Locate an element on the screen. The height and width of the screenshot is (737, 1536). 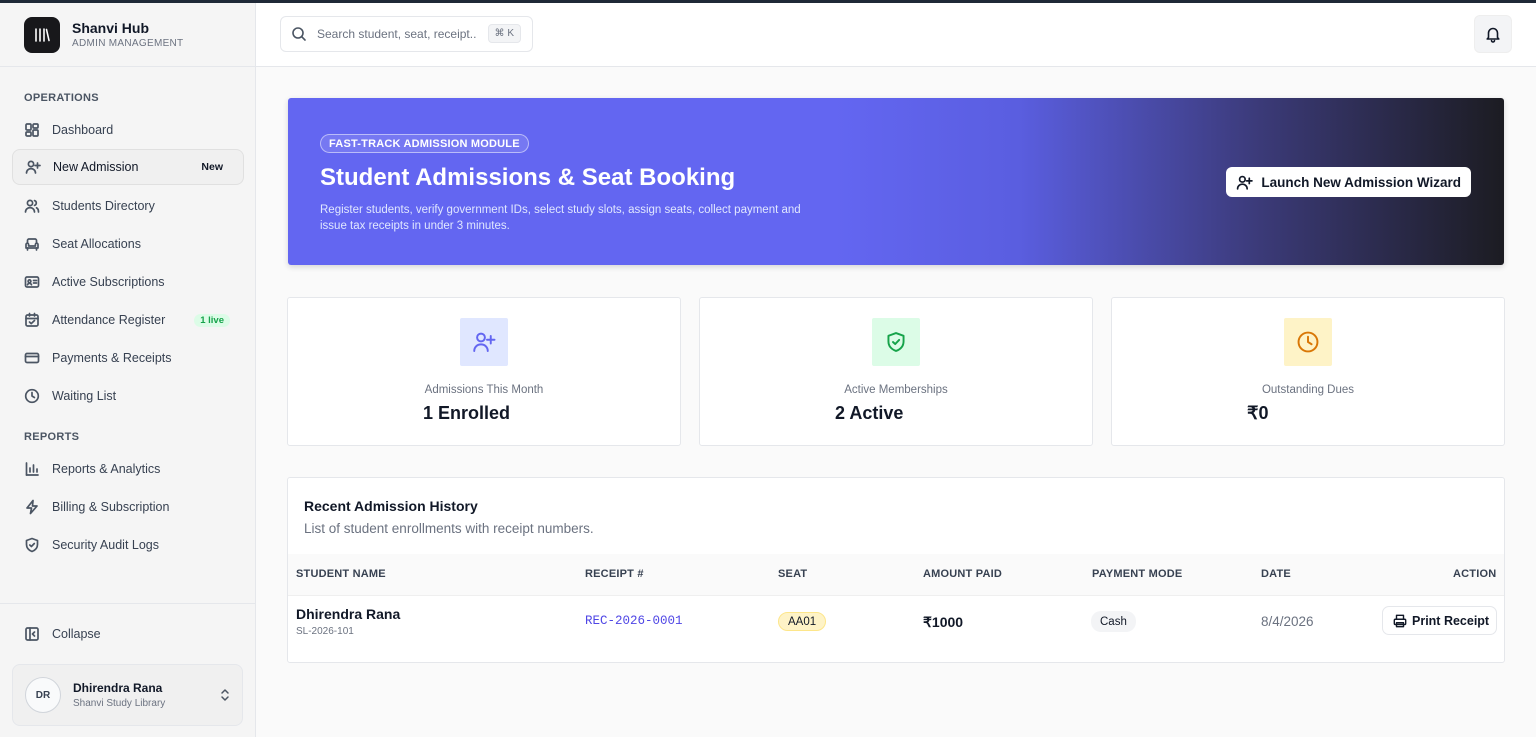
chevrons-up-down-icon is located at coordinates (225, 695).